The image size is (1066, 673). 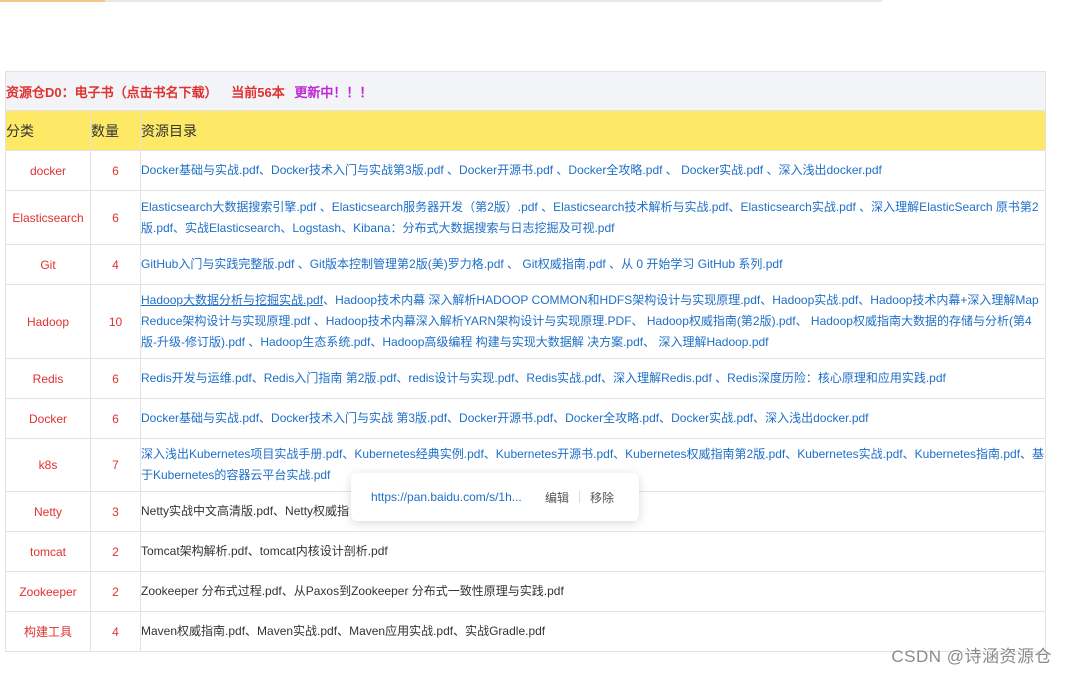 I want to click on row-category: tomcat, so click(x=48, y=551).